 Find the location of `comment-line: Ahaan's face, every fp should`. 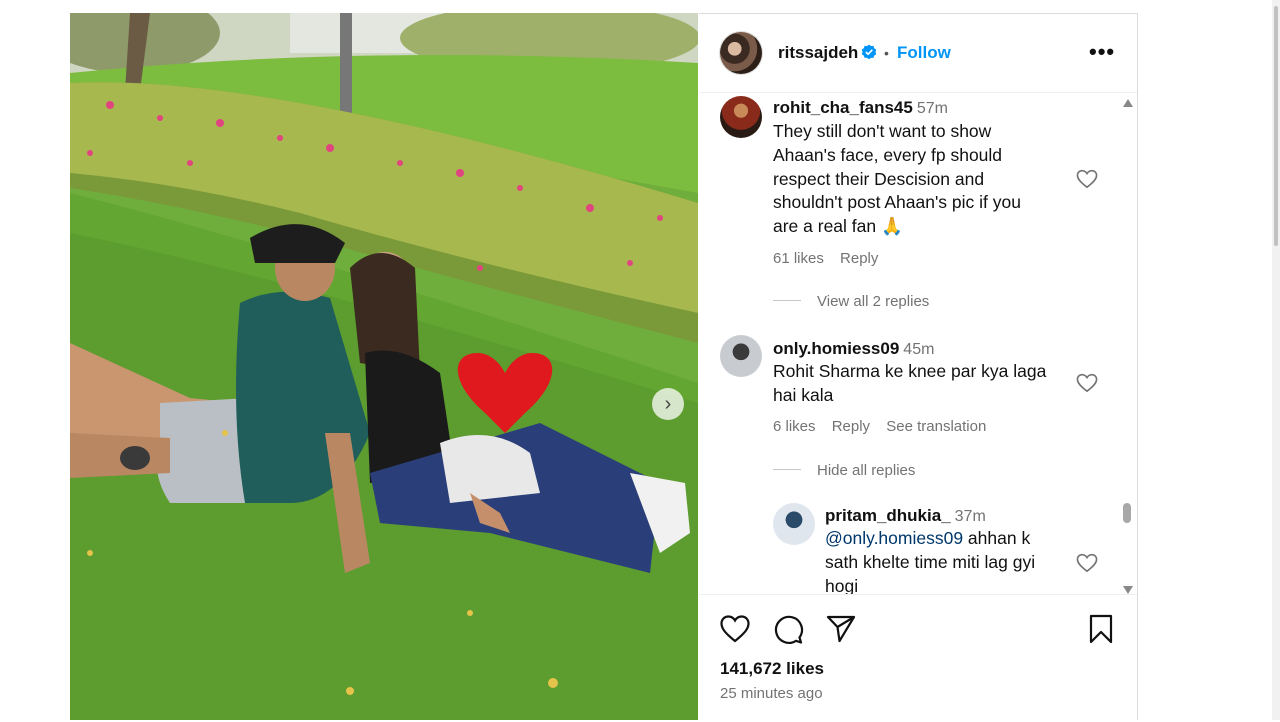

comment-line: Ahaan's face, every fp should is located at coordinates (888, 154).